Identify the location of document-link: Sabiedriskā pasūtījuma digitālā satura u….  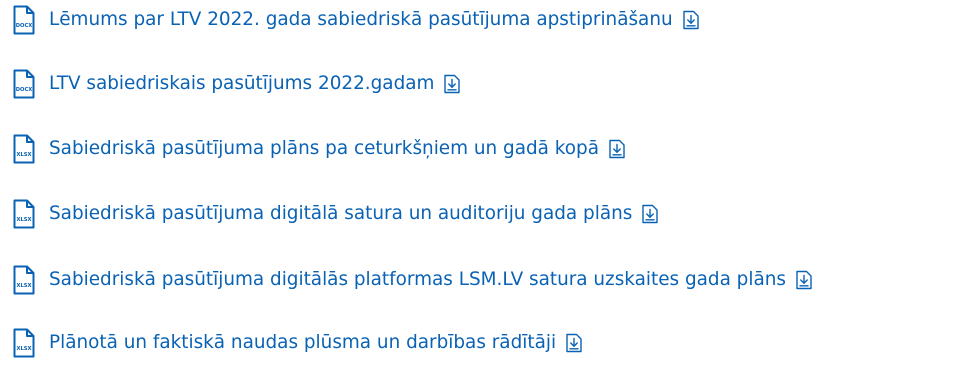
(340, 213).